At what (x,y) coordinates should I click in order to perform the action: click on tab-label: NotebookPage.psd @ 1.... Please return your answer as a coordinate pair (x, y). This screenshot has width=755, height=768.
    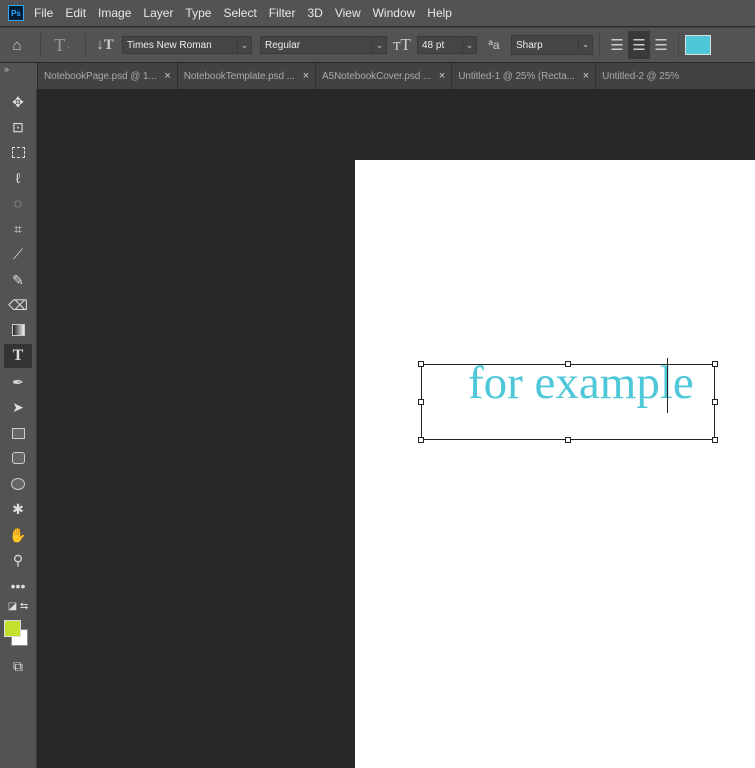
    Looking at the image, I should click on (100, 76).